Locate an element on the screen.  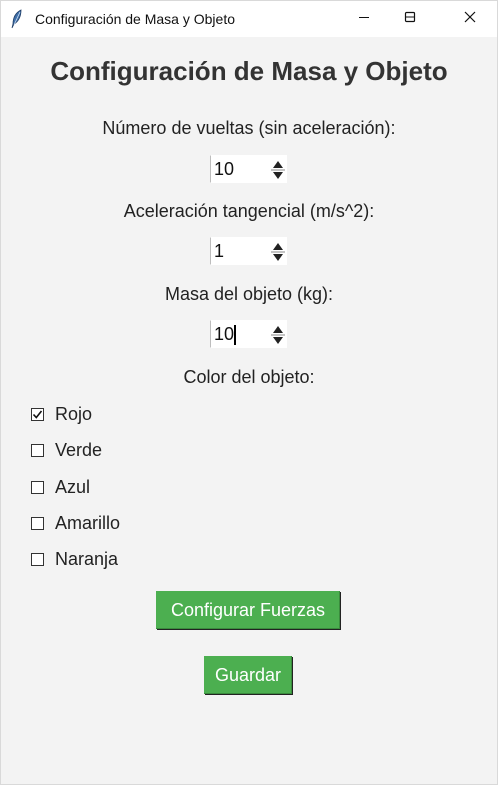
save-button: Guardar is located at coordinates (248, 675).